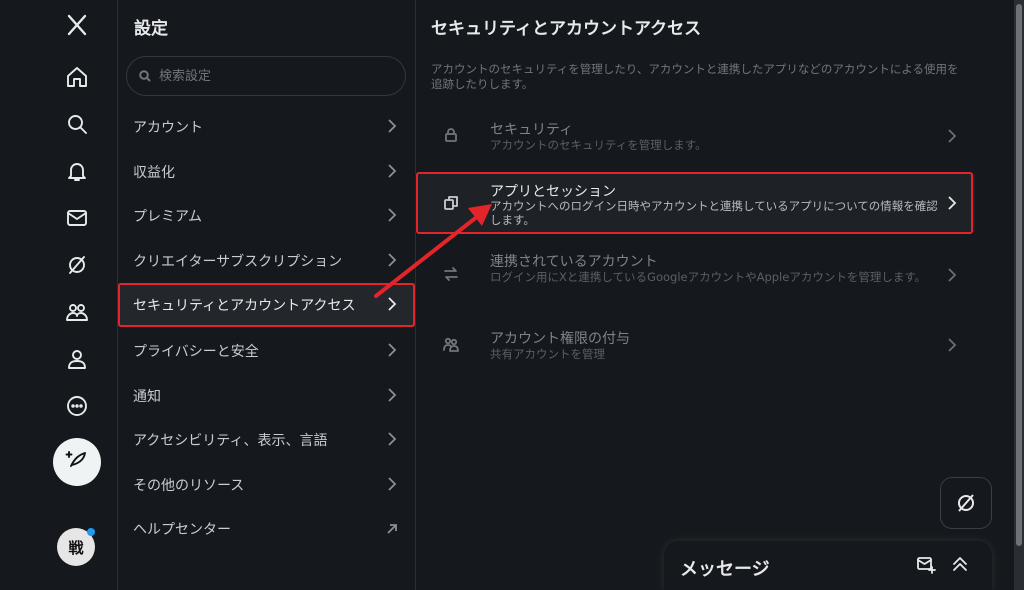 This screenshot has width=1024, height=590. Describe the element at coordinates (77, 171) in the screenshot. I see `bell-icon` at that location.